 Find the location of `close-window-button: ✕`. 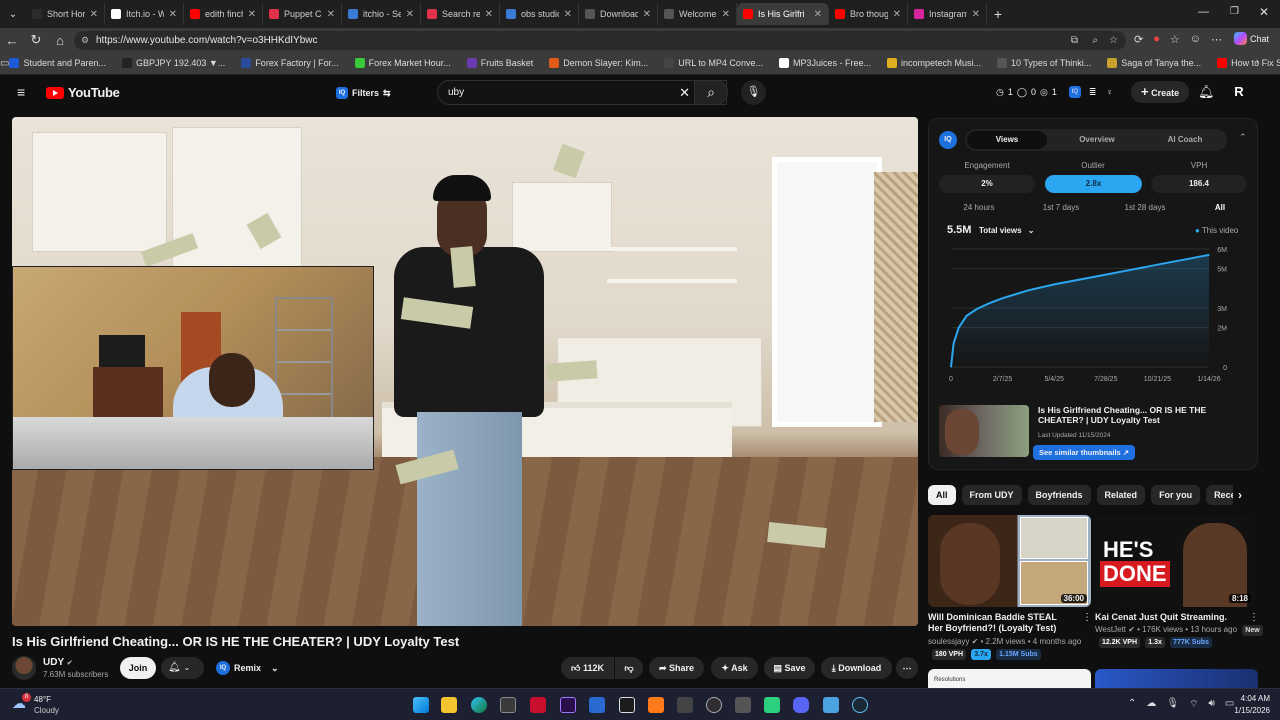

close-window-button: ✕ is located at coordinates (1264, 12).